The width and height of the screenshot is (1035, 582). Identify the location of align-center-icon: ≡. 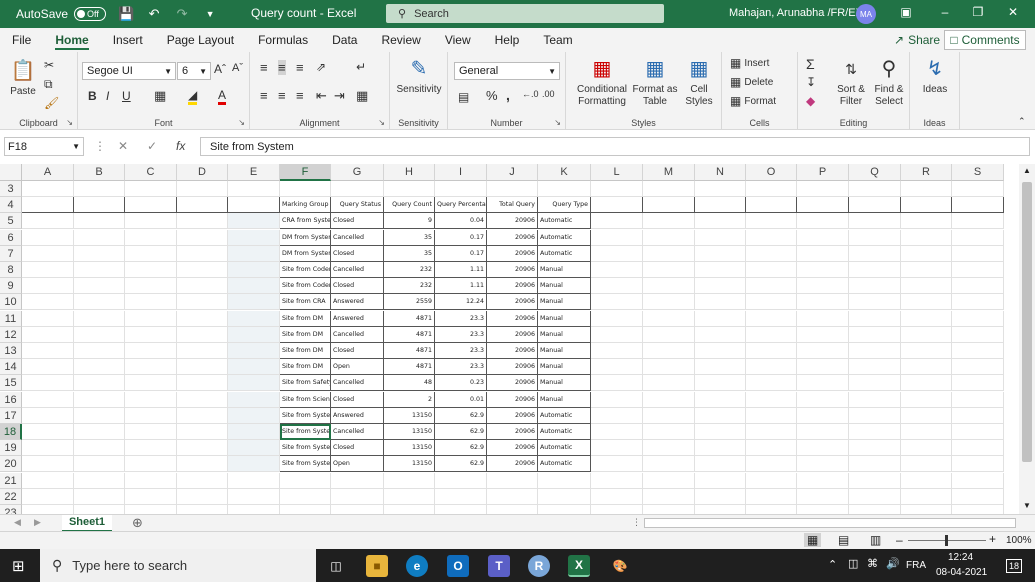
(282, 95).